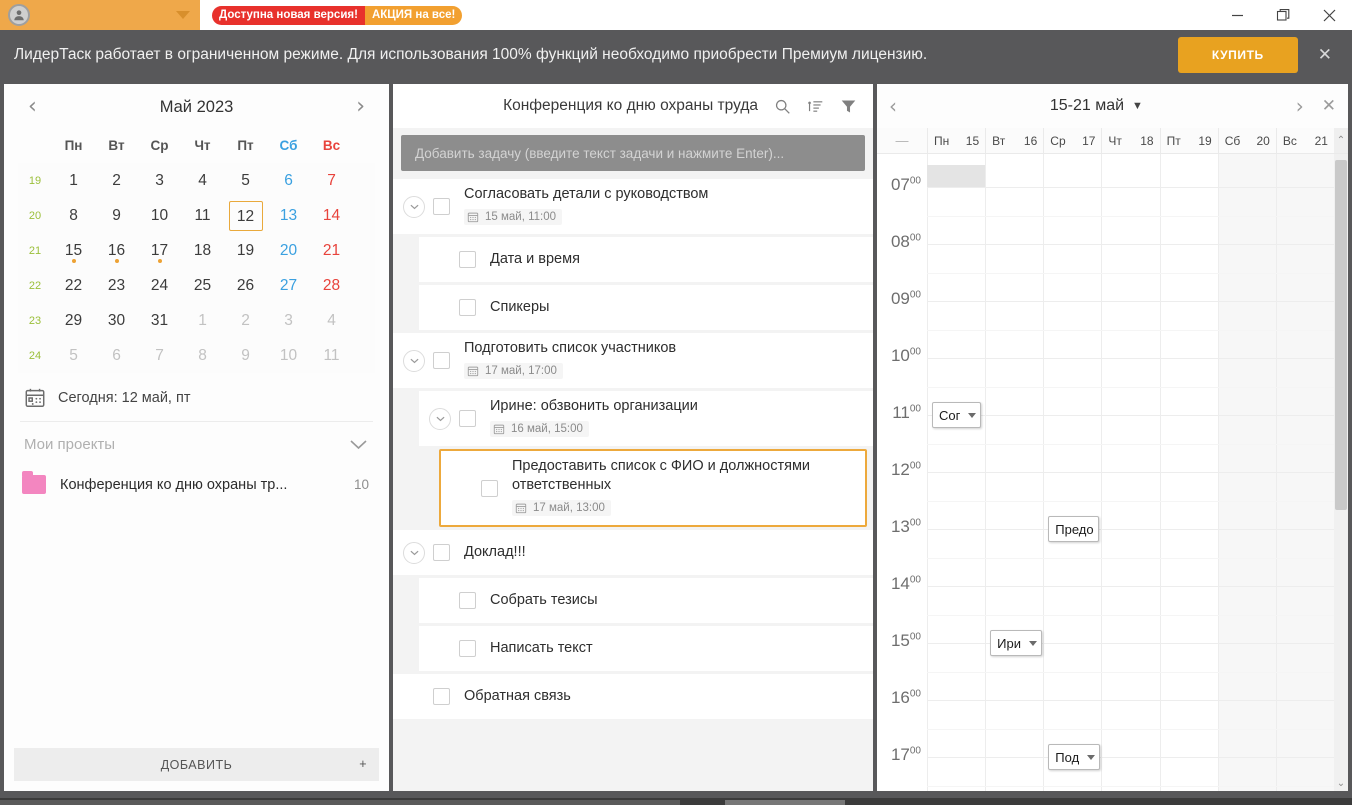  What do you see at coordinates (1304, 140) in the screenshot?
I see `week-day-header: Вс 21` at bounding box center [1304, 140].